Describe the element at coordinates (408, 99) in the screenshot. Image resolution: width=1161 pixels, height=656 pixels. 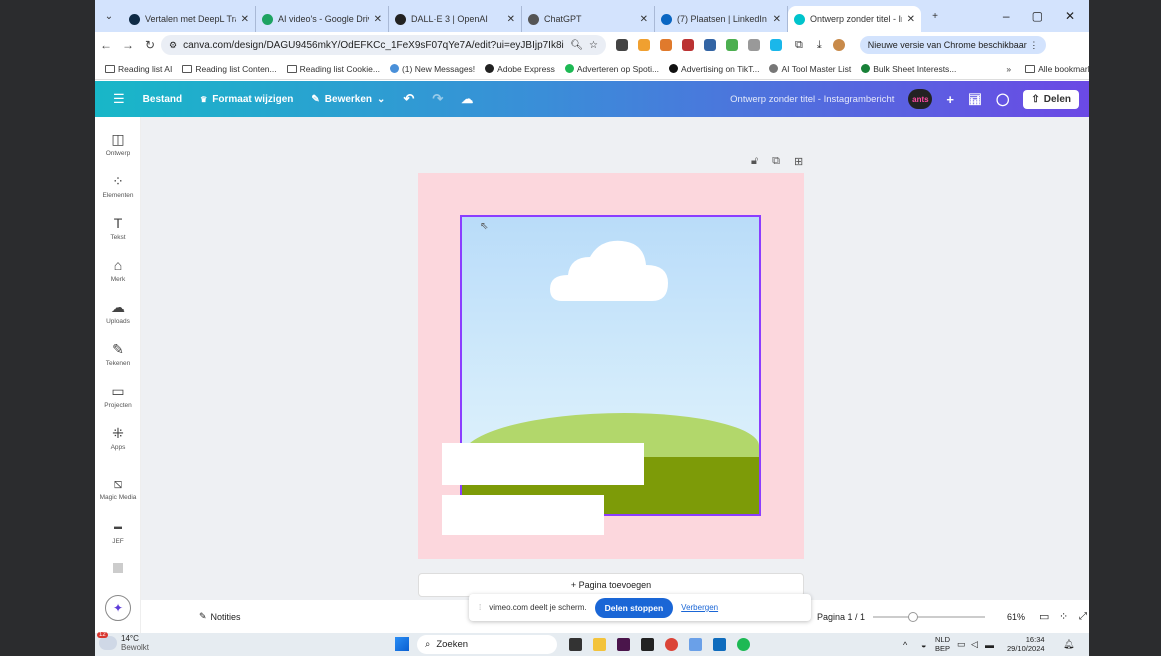
I see `undo-icon: ↶` at that location.